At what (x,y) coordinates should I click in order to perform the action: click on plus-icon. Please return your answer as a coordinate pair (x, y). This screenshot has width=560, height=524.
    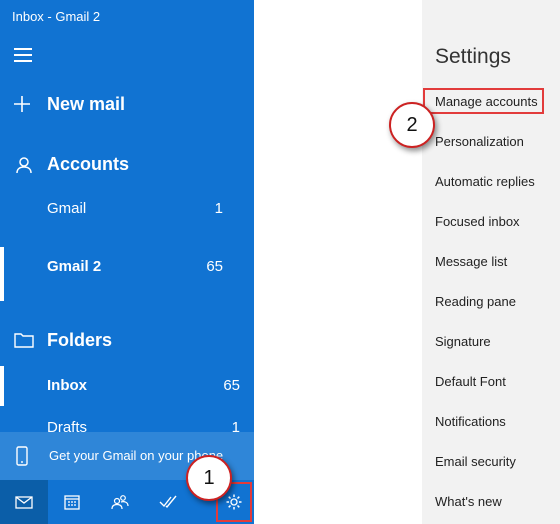
    Looking at the image, I should click on (22, 104).